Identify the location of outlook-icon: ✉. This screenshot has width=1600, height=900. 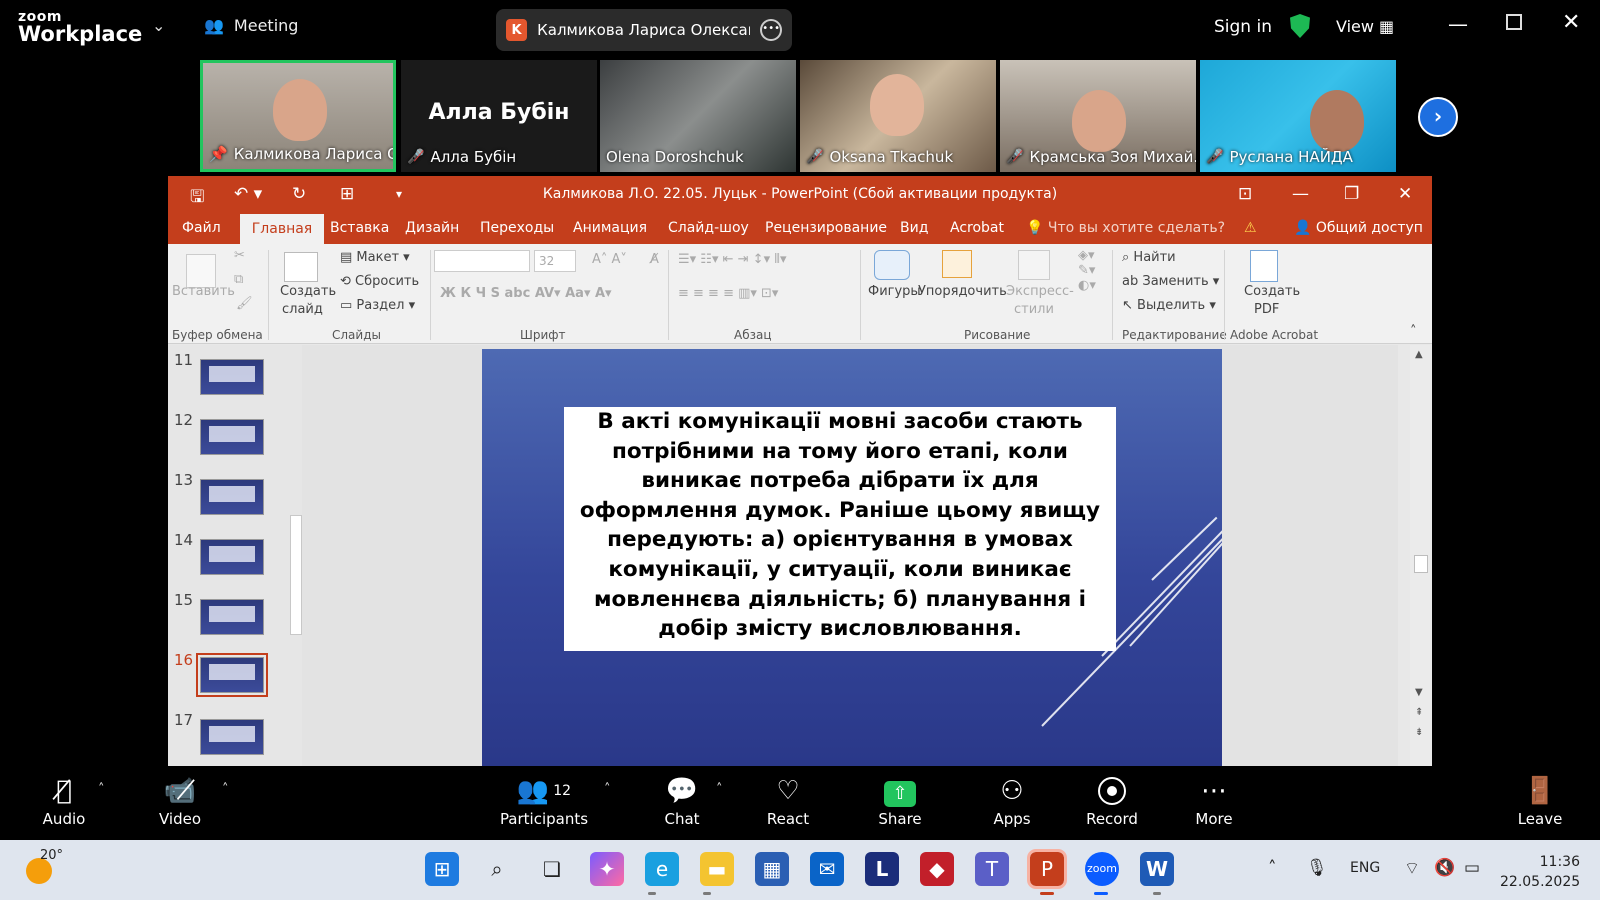
(827, 869).